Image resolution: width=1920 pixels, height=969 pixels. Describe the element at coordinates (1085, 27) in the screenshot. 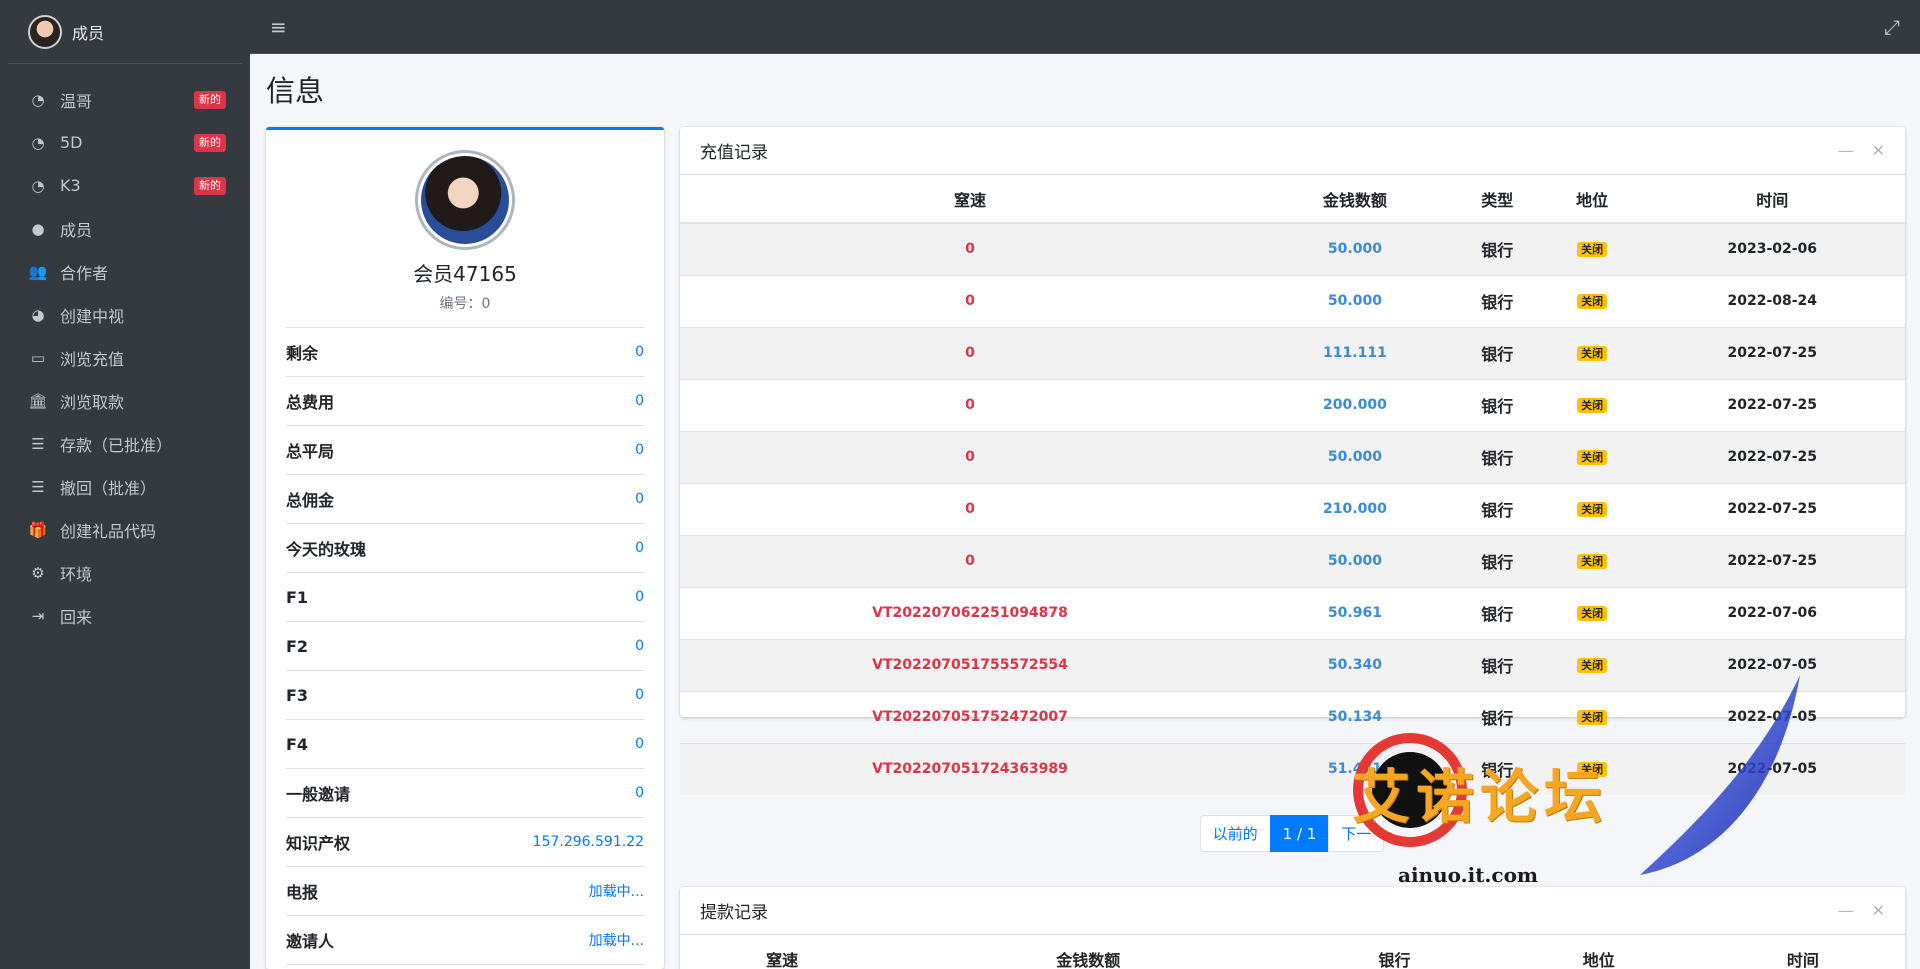

I see `top-navbar: ≡ ⤢` at that location.